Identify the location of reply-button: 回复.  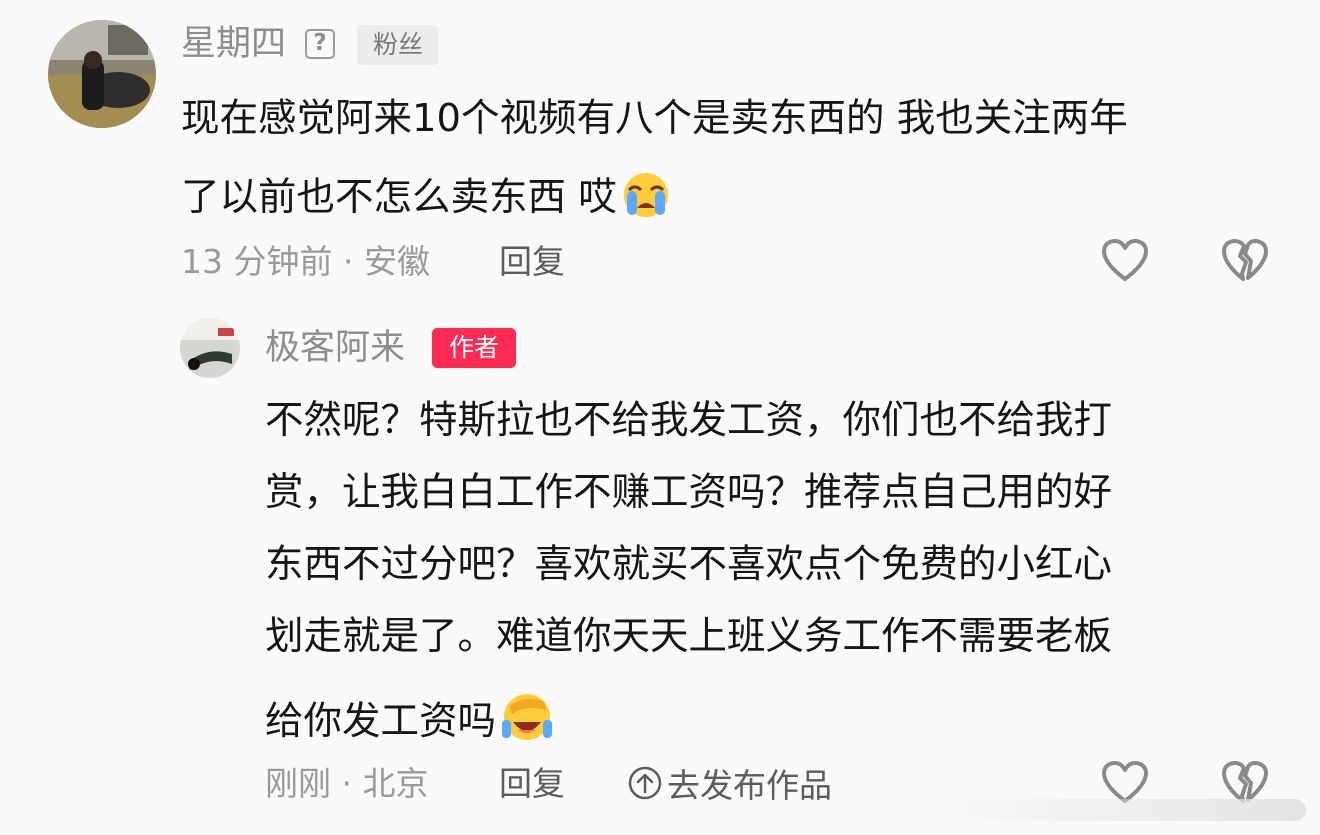
(532, 261).